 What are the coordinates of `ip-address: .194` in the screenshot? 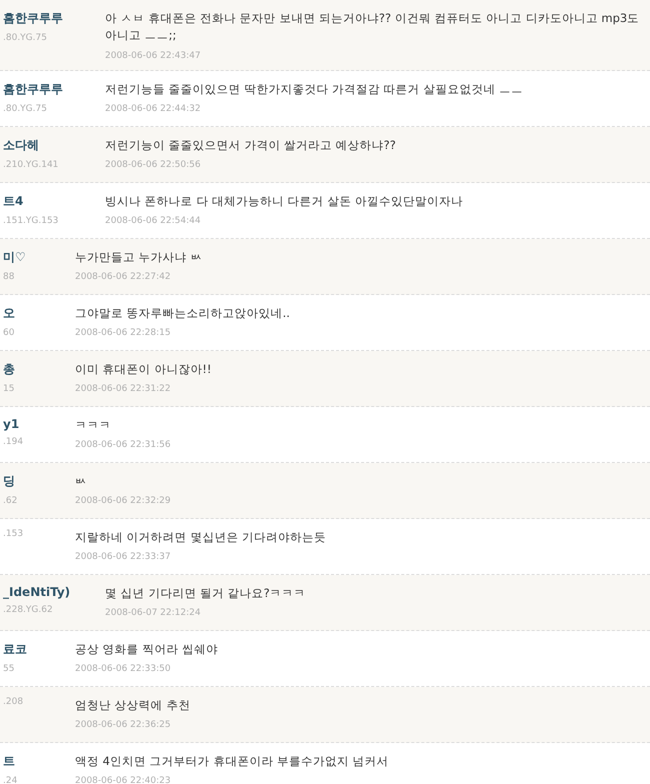 It's located at (13, 441).